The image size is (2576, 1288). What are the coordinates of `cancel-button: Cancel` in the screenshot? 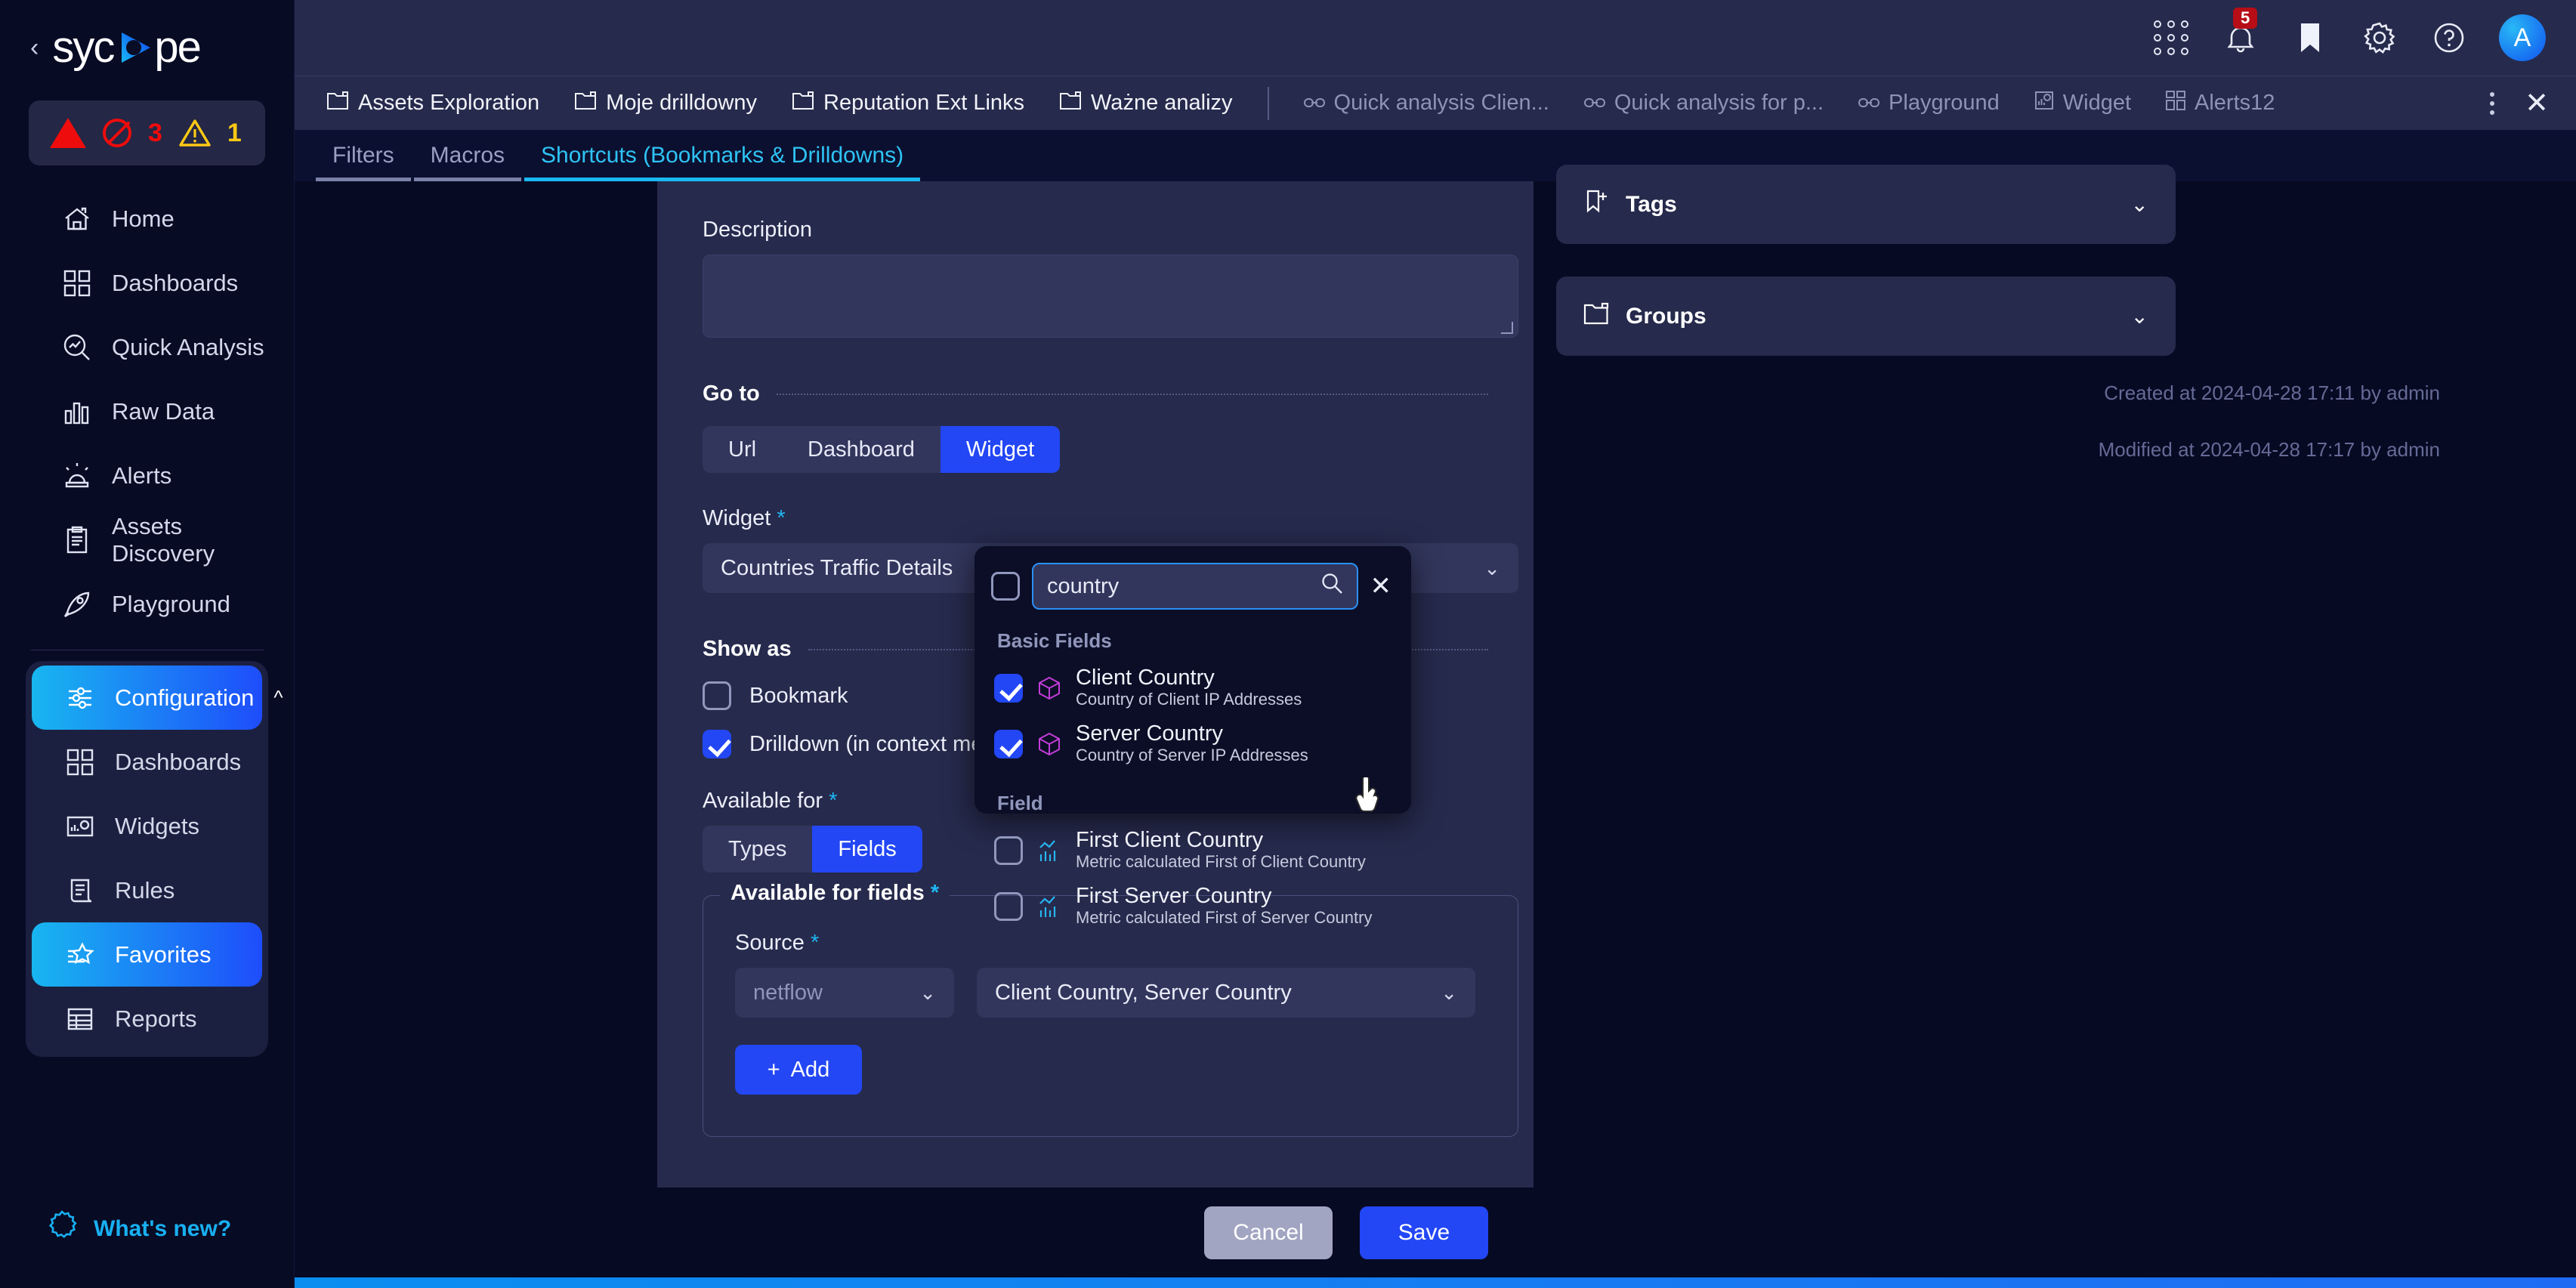 It's located at (1268, 1232).